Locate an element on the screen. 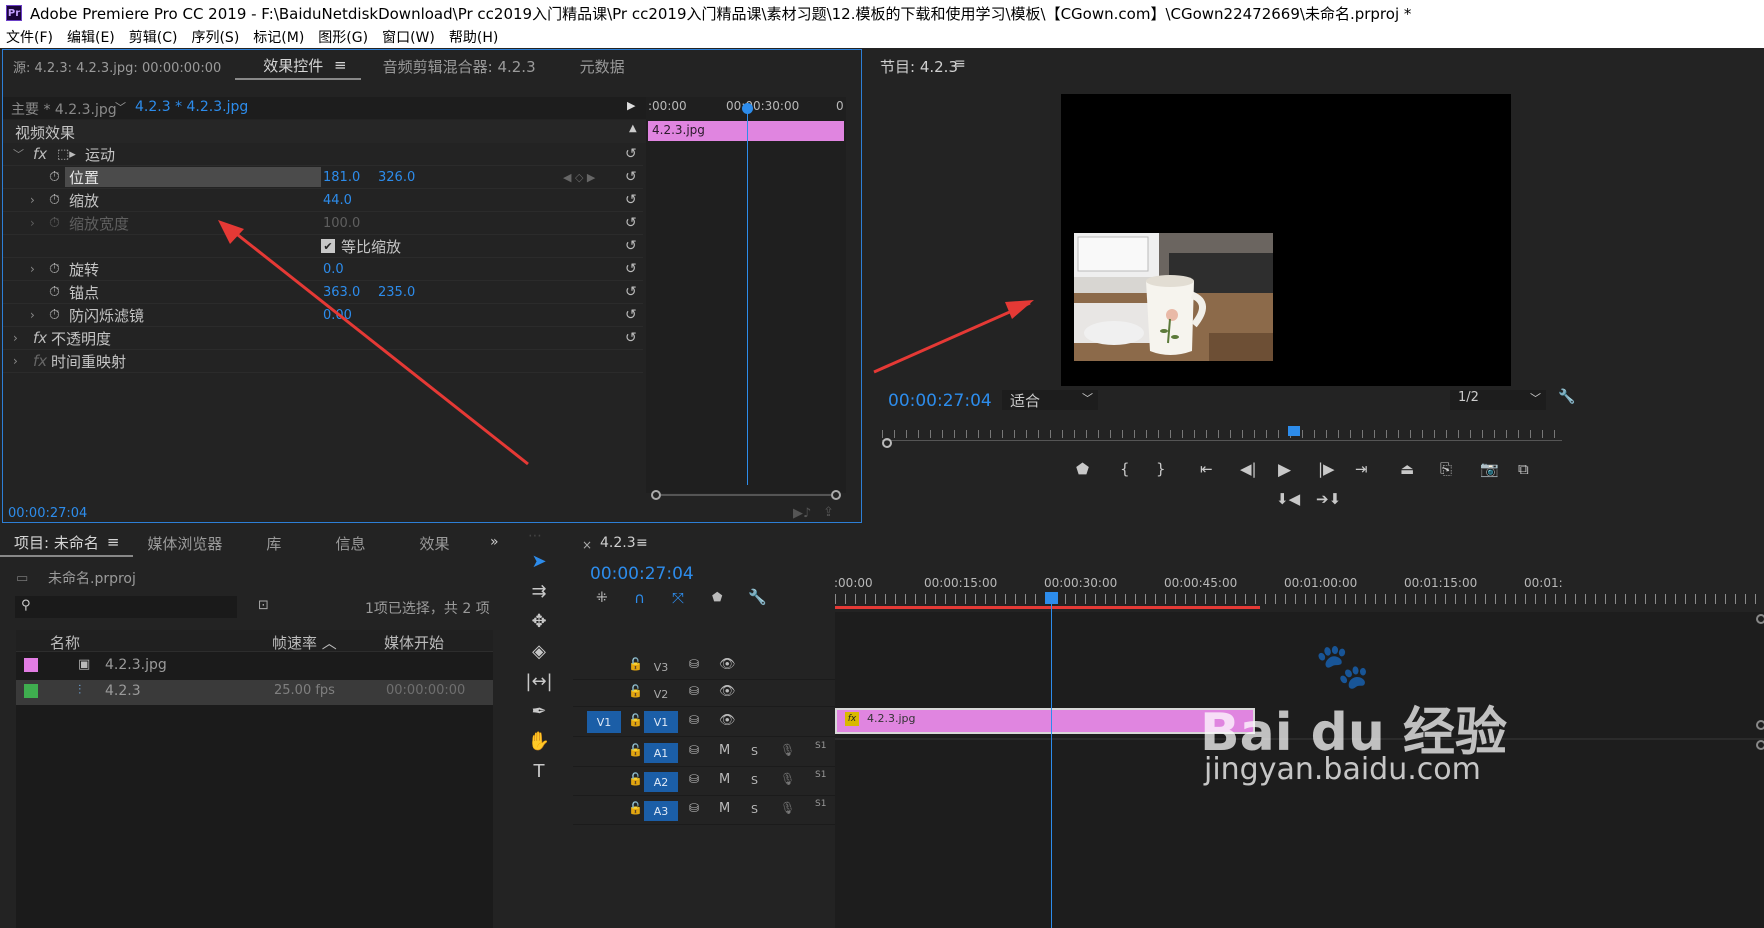  paw-icon: 🐾 is located at coordinates (1342, 666).